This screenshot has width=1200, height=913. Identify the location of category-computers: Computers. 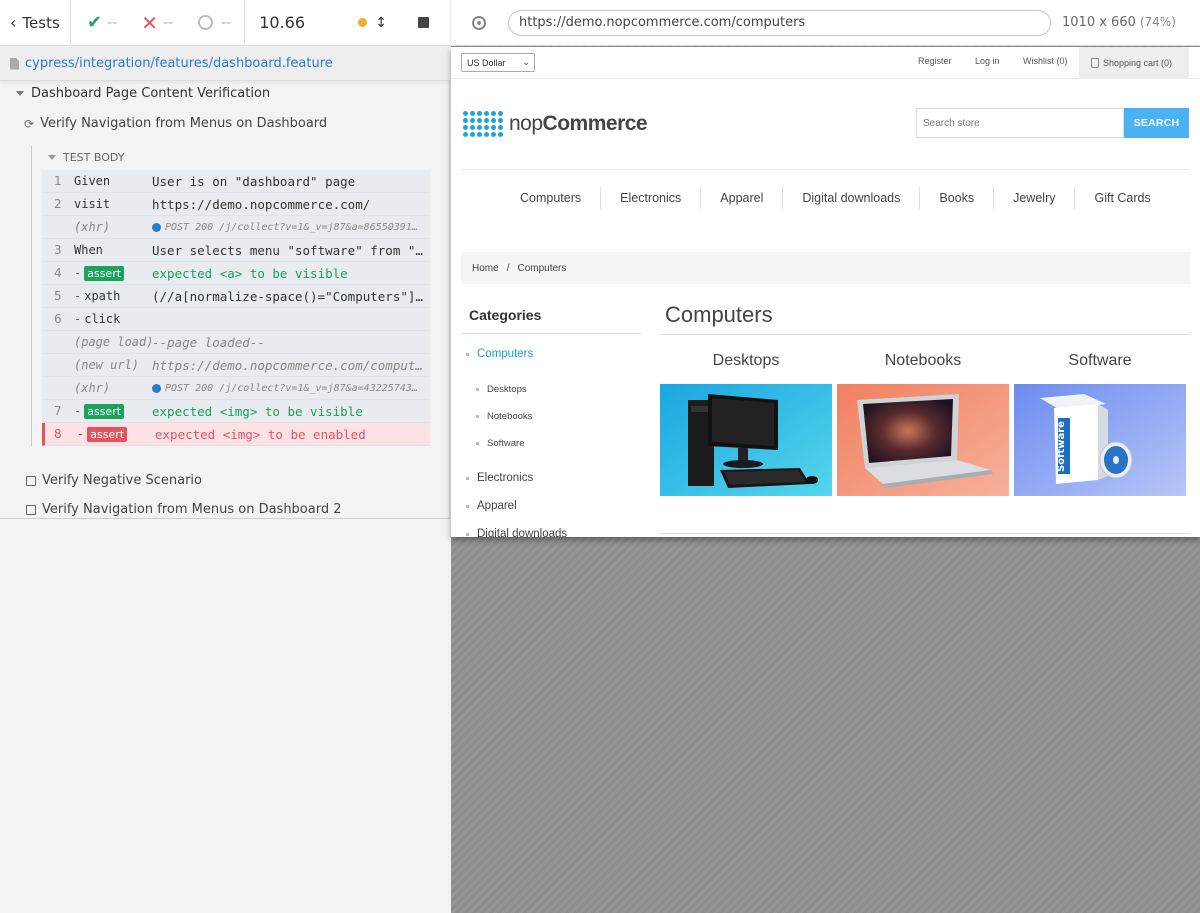
(499, 354).